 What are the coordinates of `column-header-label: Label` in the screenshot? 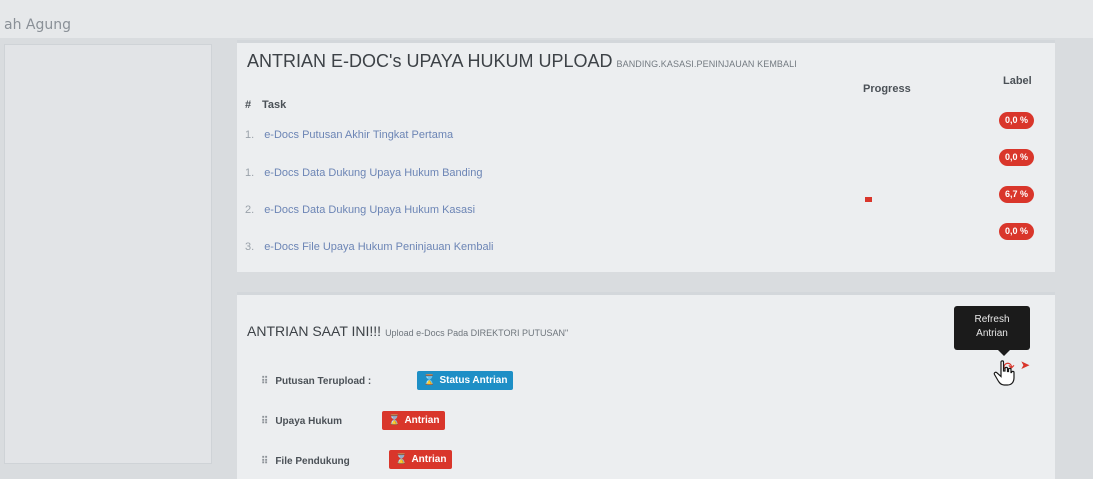 It's located at (1017, 81).